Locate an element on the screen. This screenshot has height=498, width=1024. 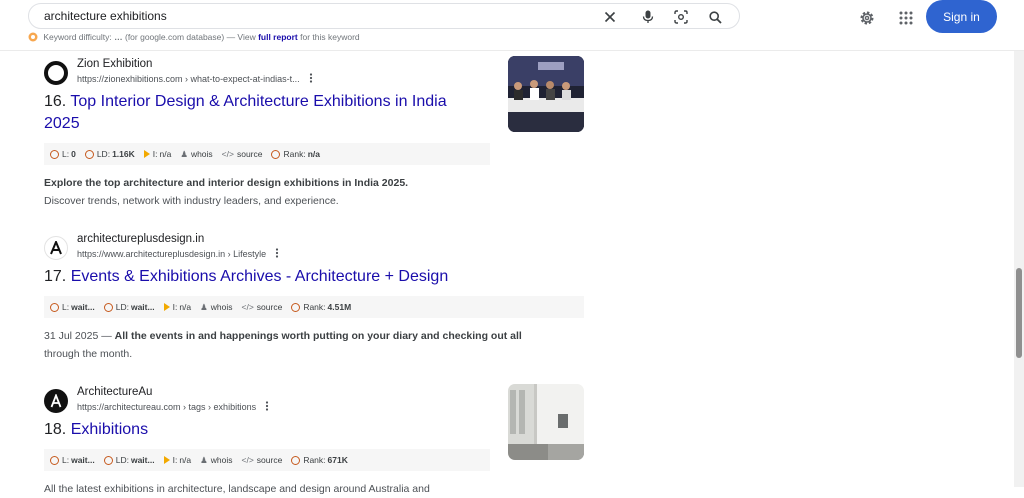
search-input is located at coordinates (314, 16).